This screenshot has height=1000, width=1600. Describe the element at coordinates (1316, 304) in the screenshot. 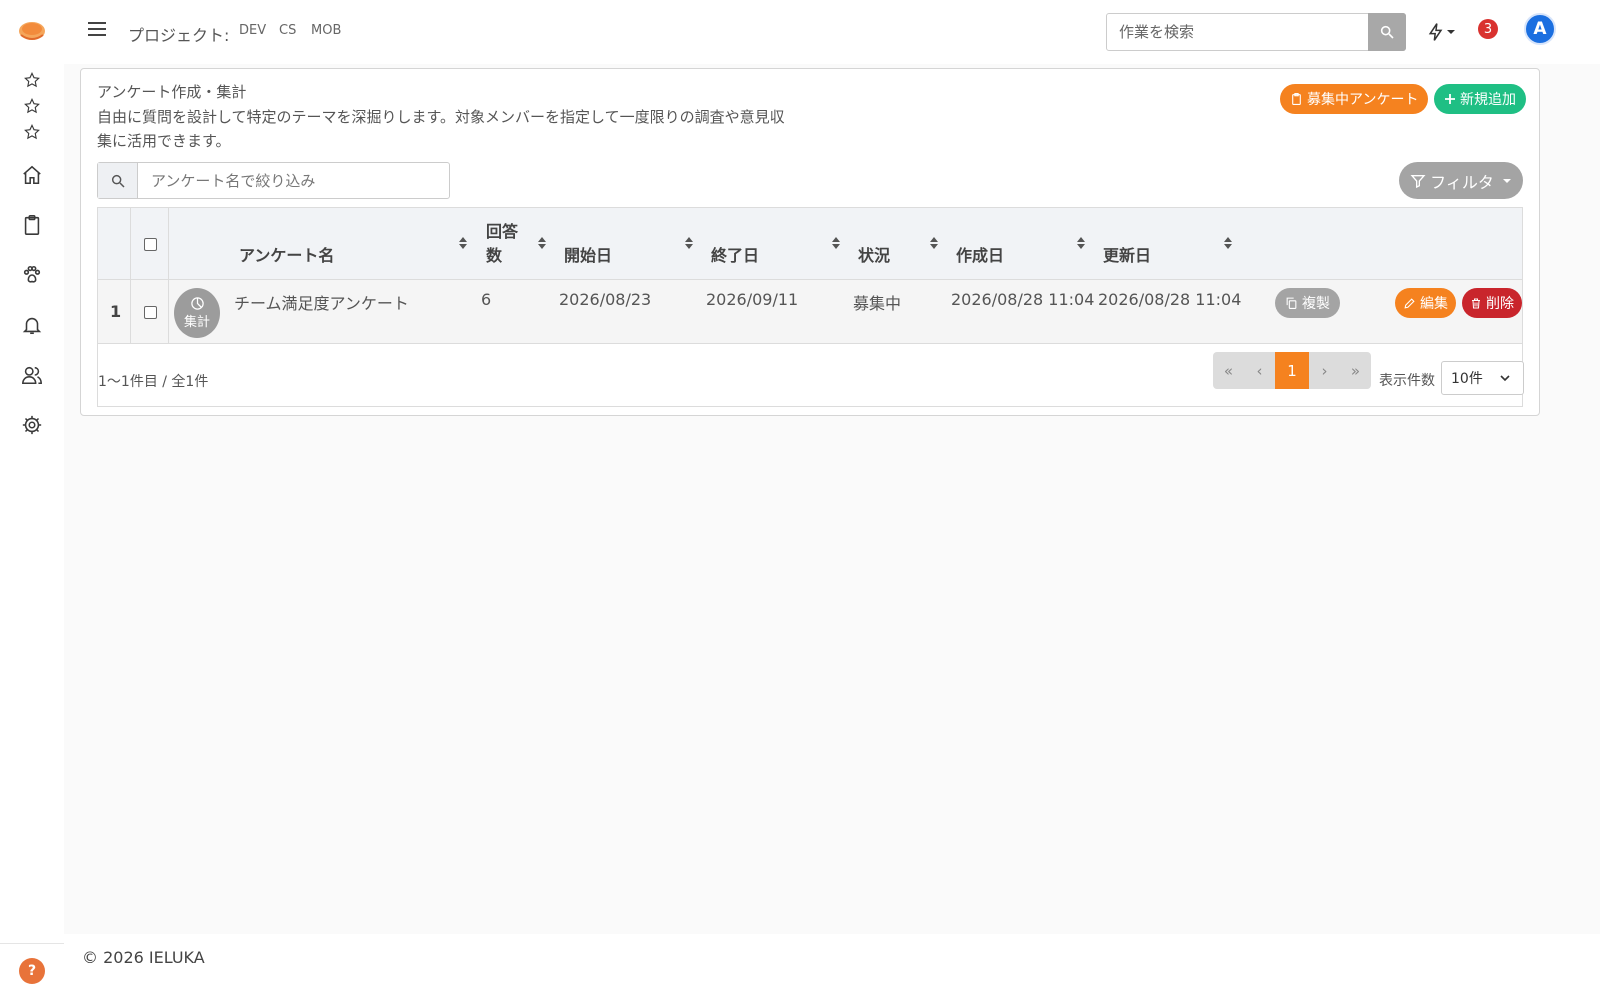

I see `copy-label: 複製` at that location.